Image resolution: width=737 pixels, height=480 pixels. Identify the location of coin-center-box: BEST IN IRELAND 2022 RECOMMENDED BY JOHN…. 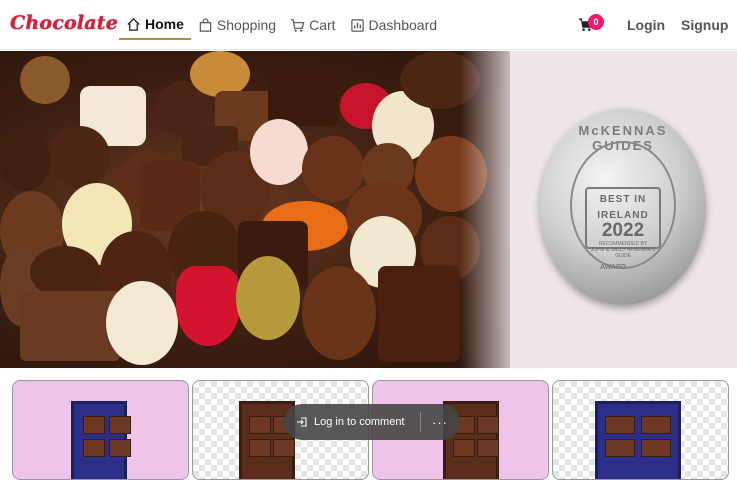
(623, 223).